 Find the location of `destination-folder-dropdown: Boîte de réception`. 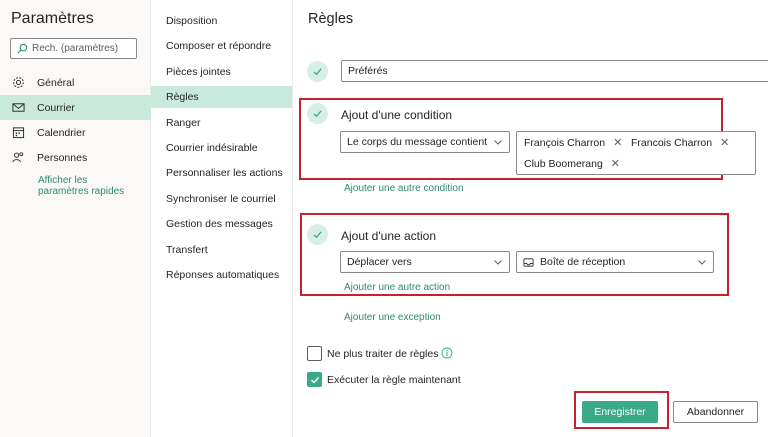

destination-folder-dropdown: Boîte de réception is located at coordinates (615, 262).